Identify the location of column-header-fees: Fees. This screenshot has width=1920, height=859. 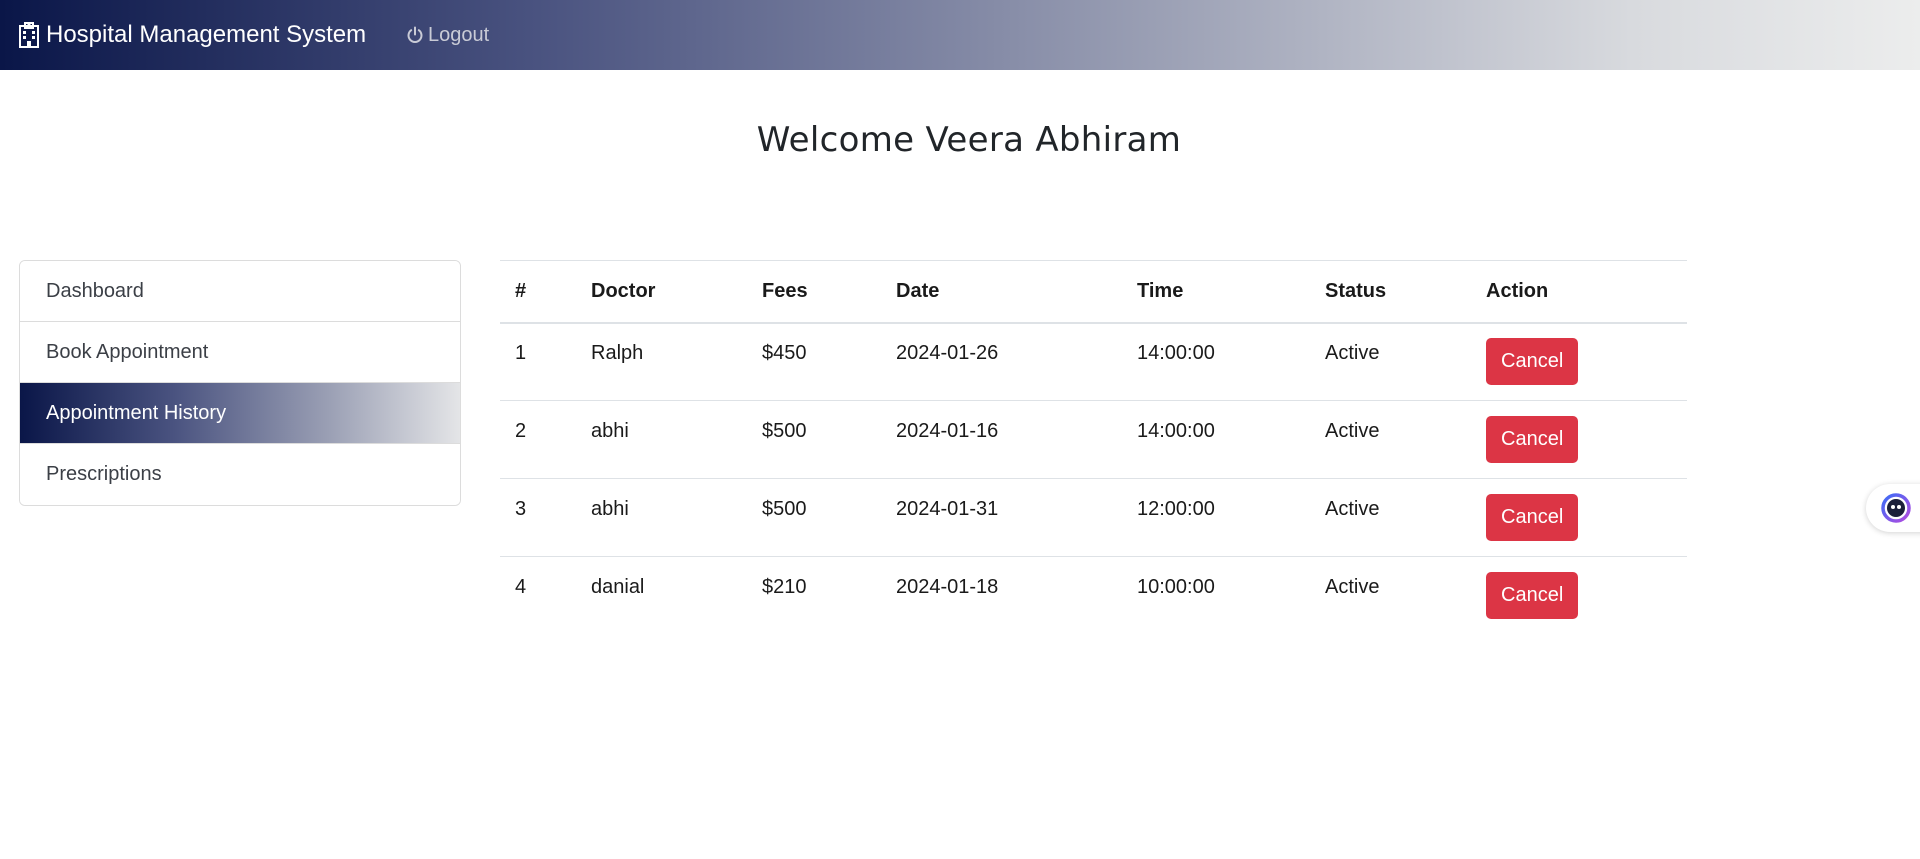
(814, 292).